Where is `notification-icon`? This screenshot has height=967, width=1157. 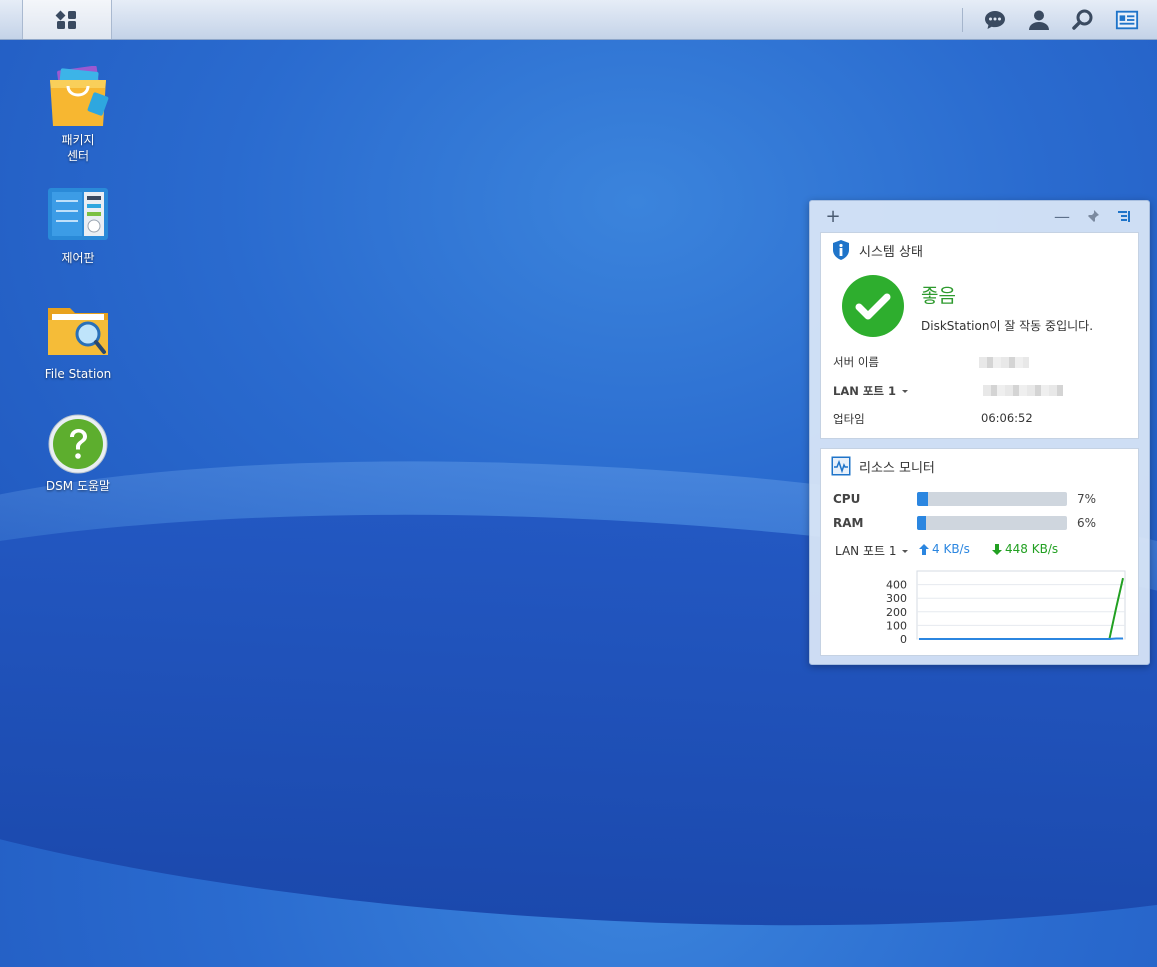
notification-icon is located at coordinates (995, 20).